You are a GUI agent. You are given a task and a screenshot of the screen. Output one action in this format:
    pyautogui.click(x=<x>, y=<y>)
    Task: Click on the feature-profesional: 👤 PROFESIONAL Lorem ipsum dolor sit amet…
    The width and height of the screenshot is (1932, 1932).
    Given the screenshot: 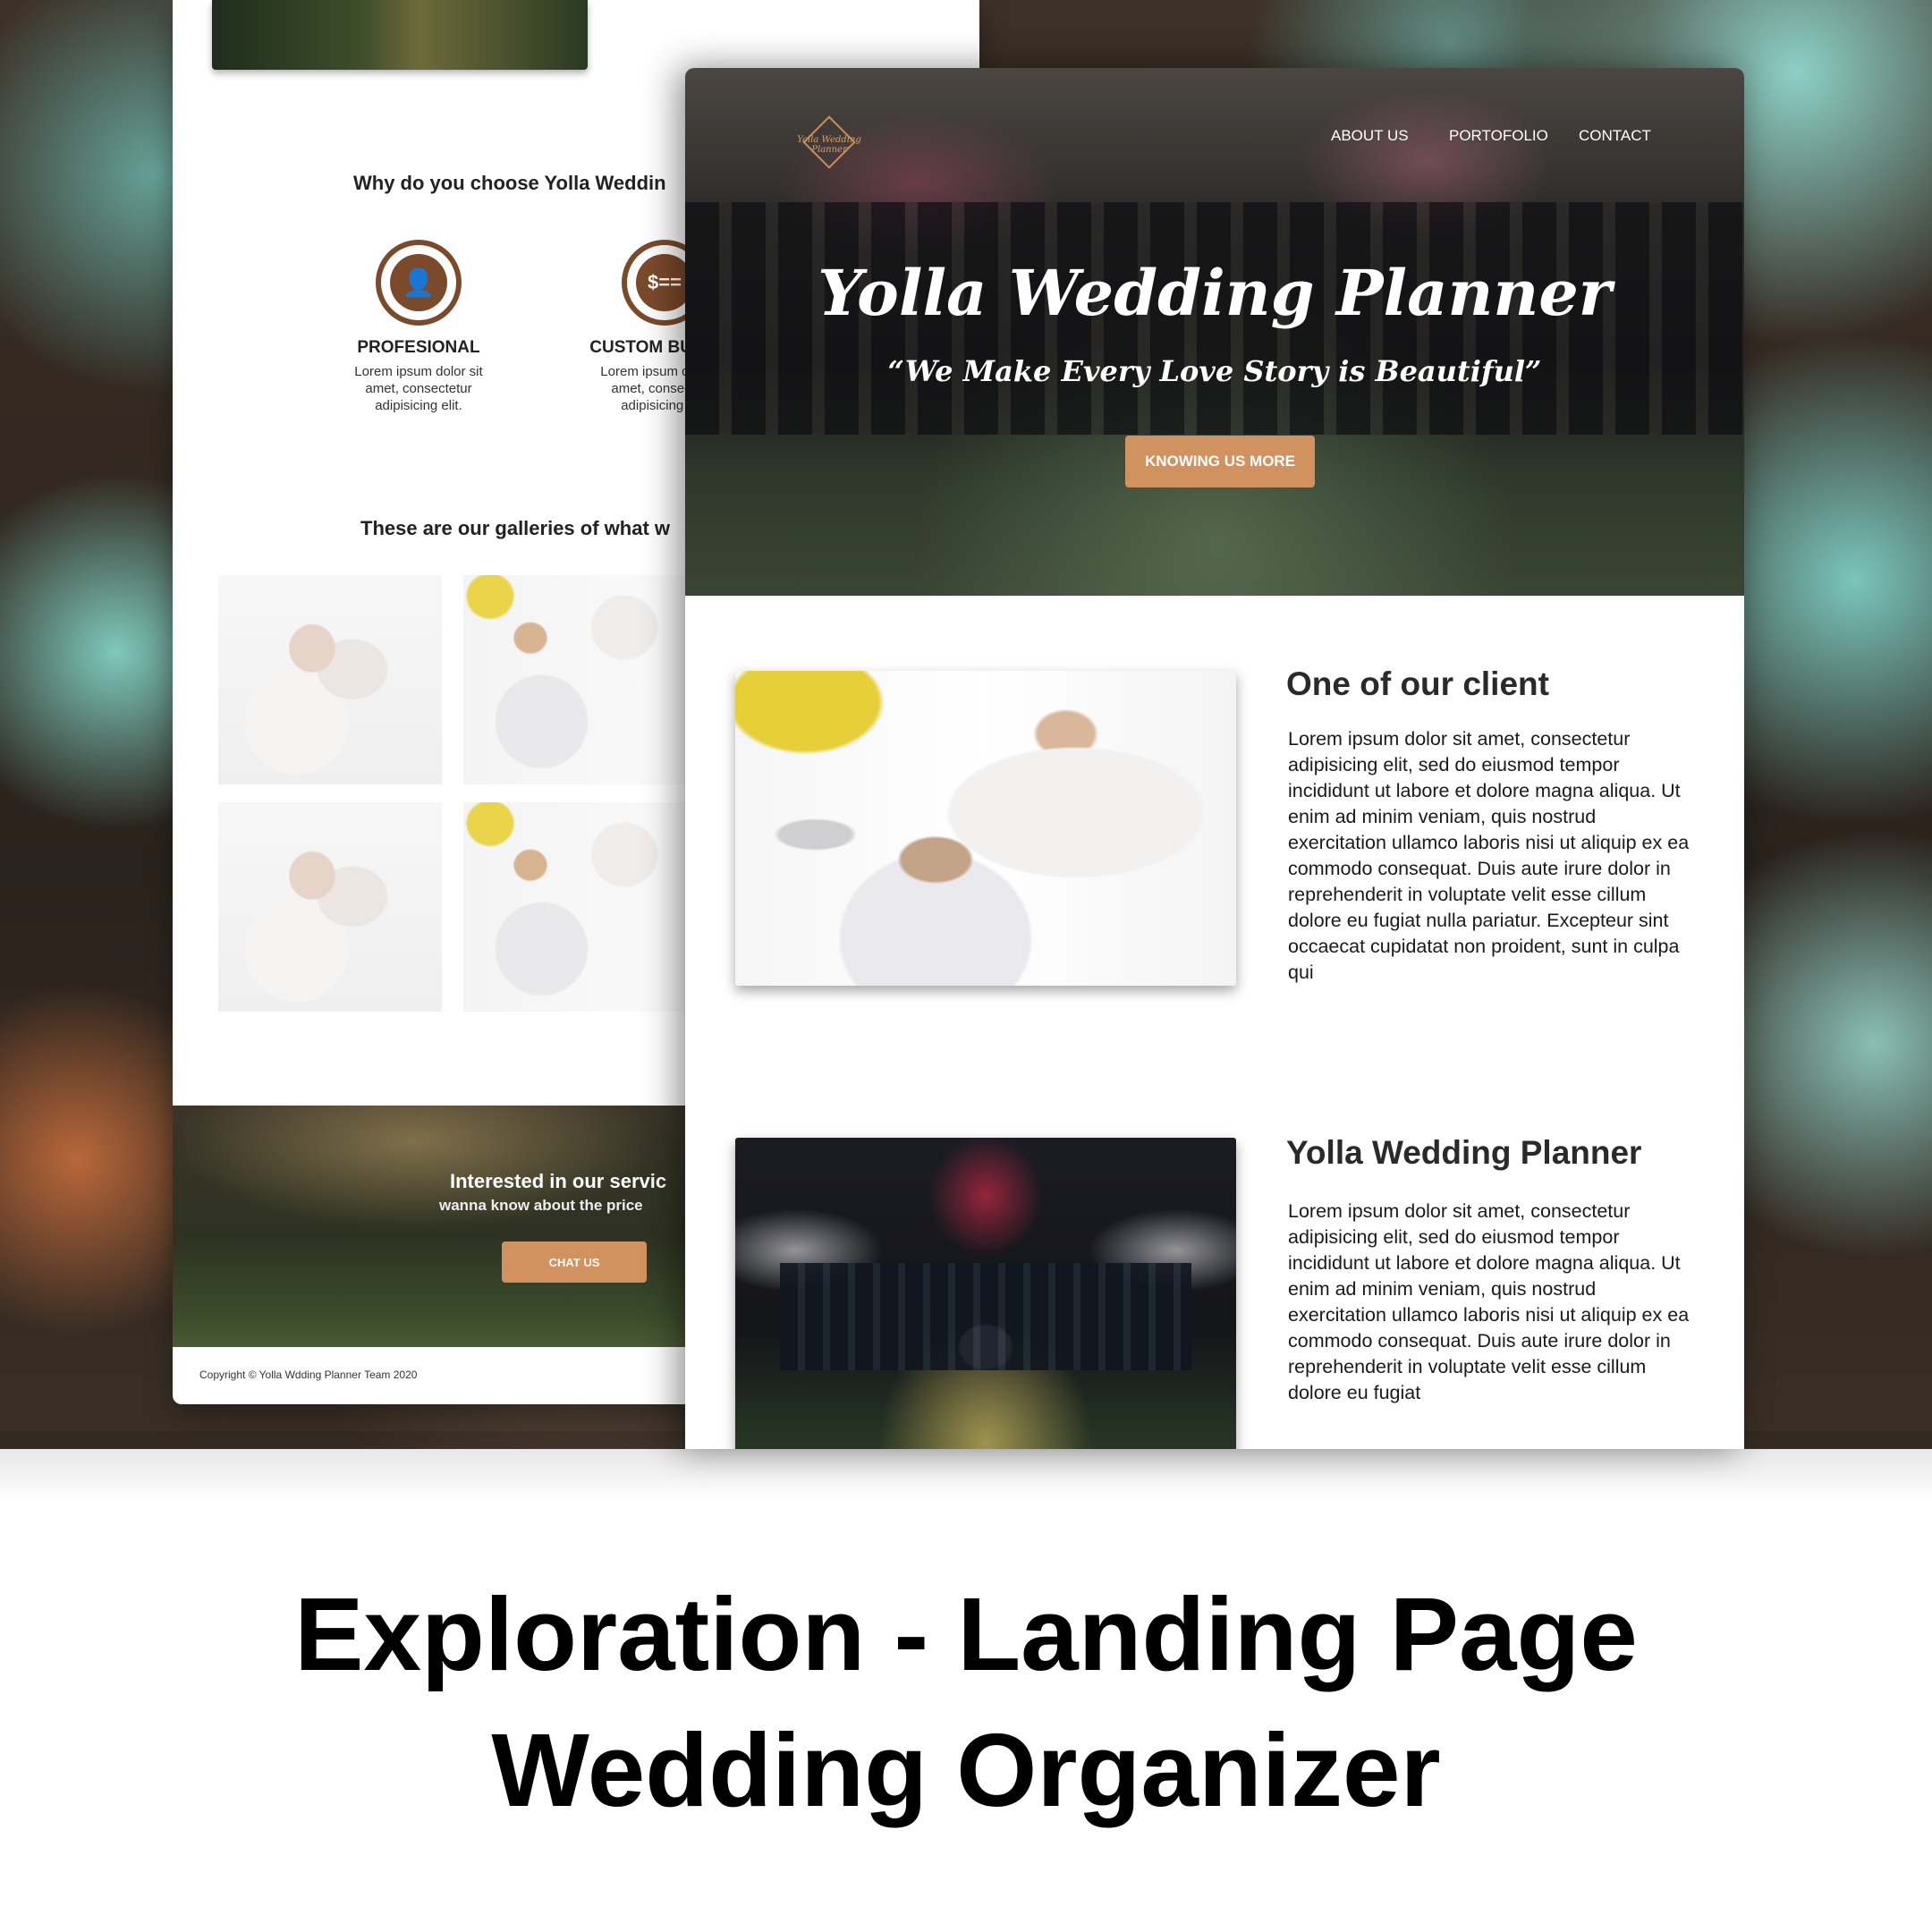 What is the action you would take?
    pyautogui.click(x=418, y=327)
    